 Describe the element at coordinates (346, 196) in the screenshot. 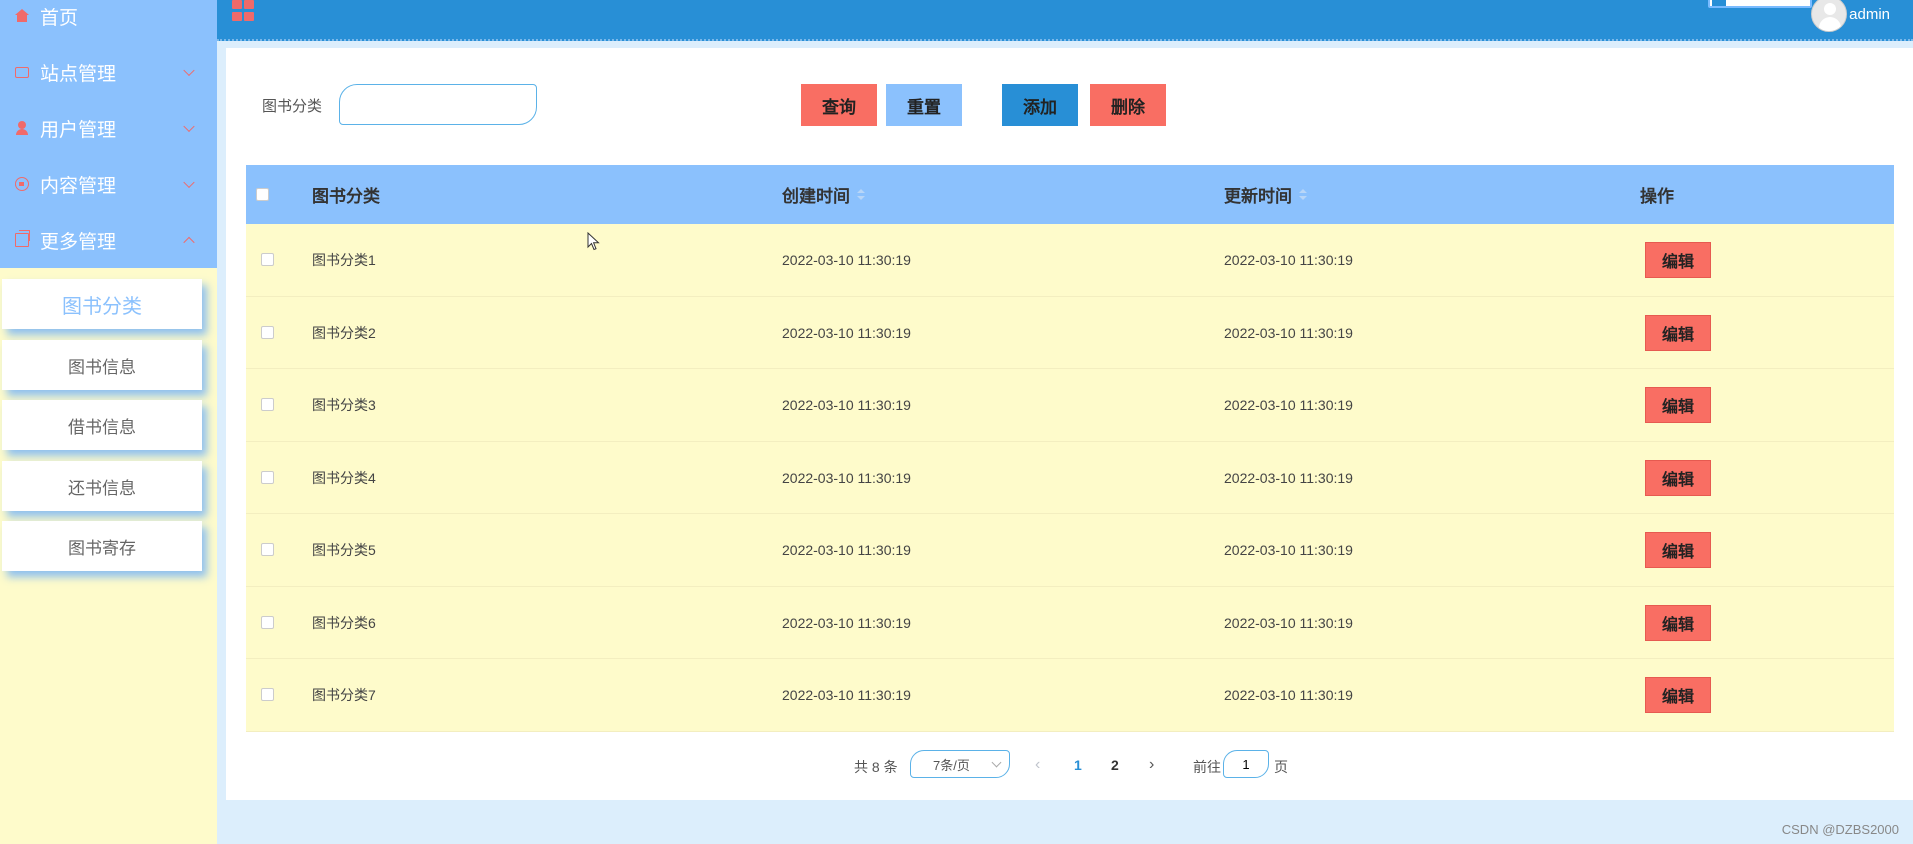

I see `column-header-category: 图书分类` at that location.